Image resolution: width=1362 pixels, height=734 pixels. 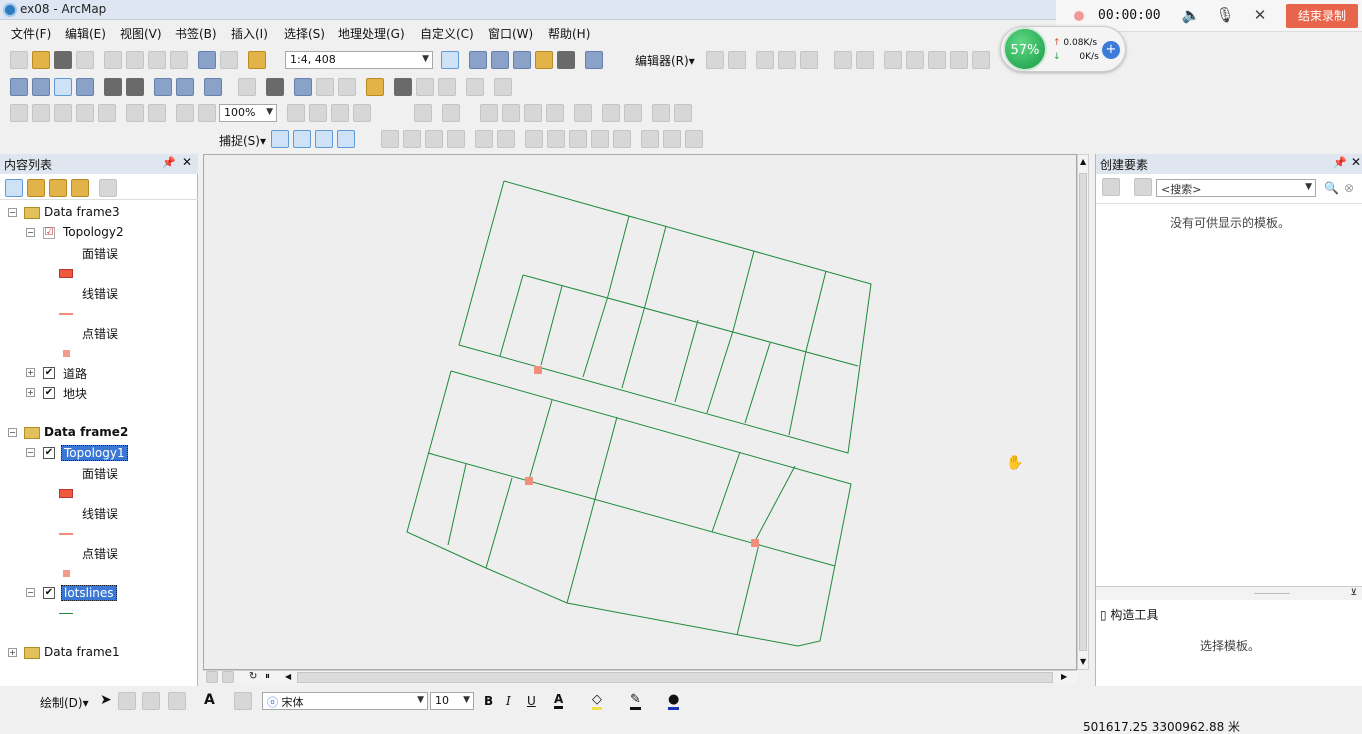 I want to click on edge-snapping-icon, so click(x=346, y=139).